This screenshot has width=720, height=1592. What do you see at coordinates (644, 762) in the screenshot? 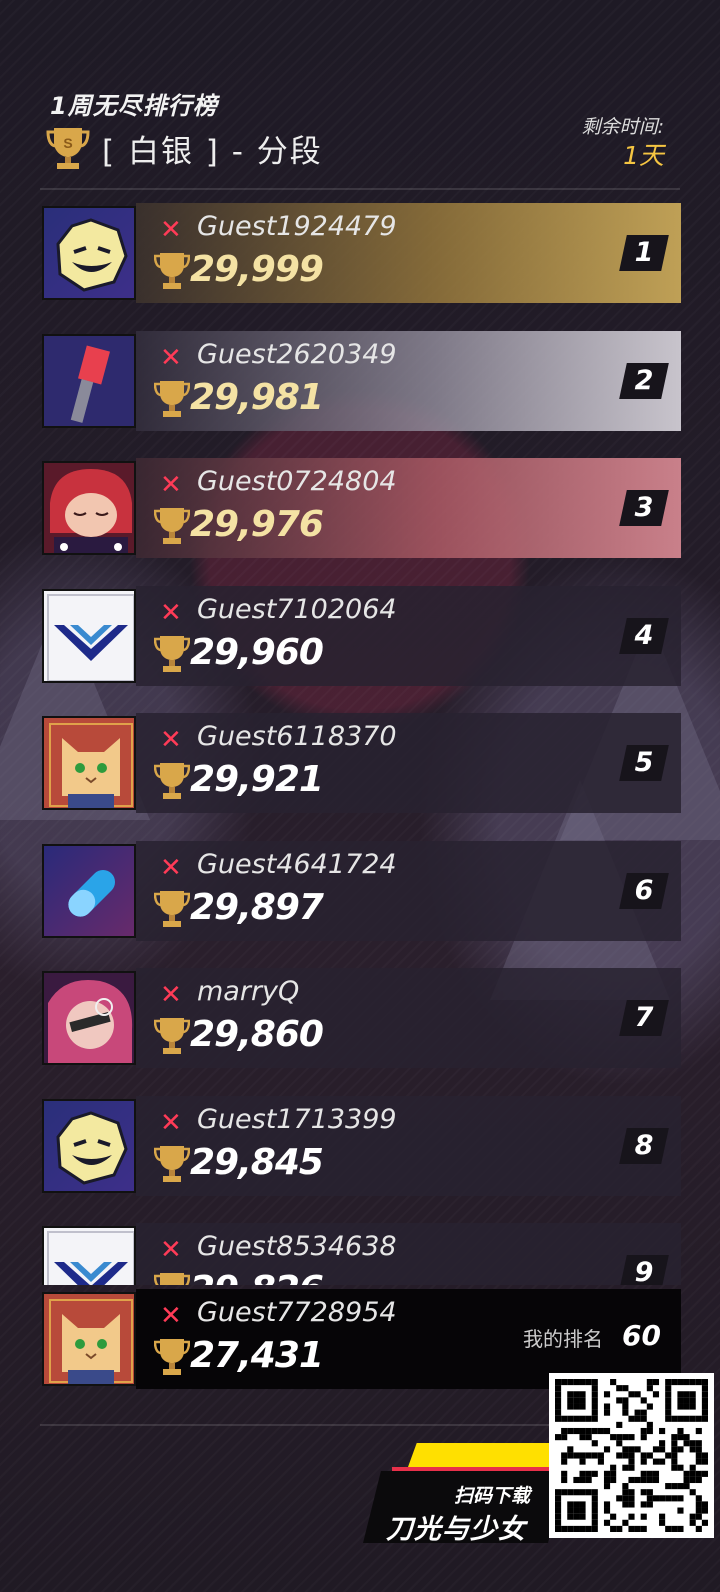
I see `rank-number: 5` at bounding box center [644, 762].